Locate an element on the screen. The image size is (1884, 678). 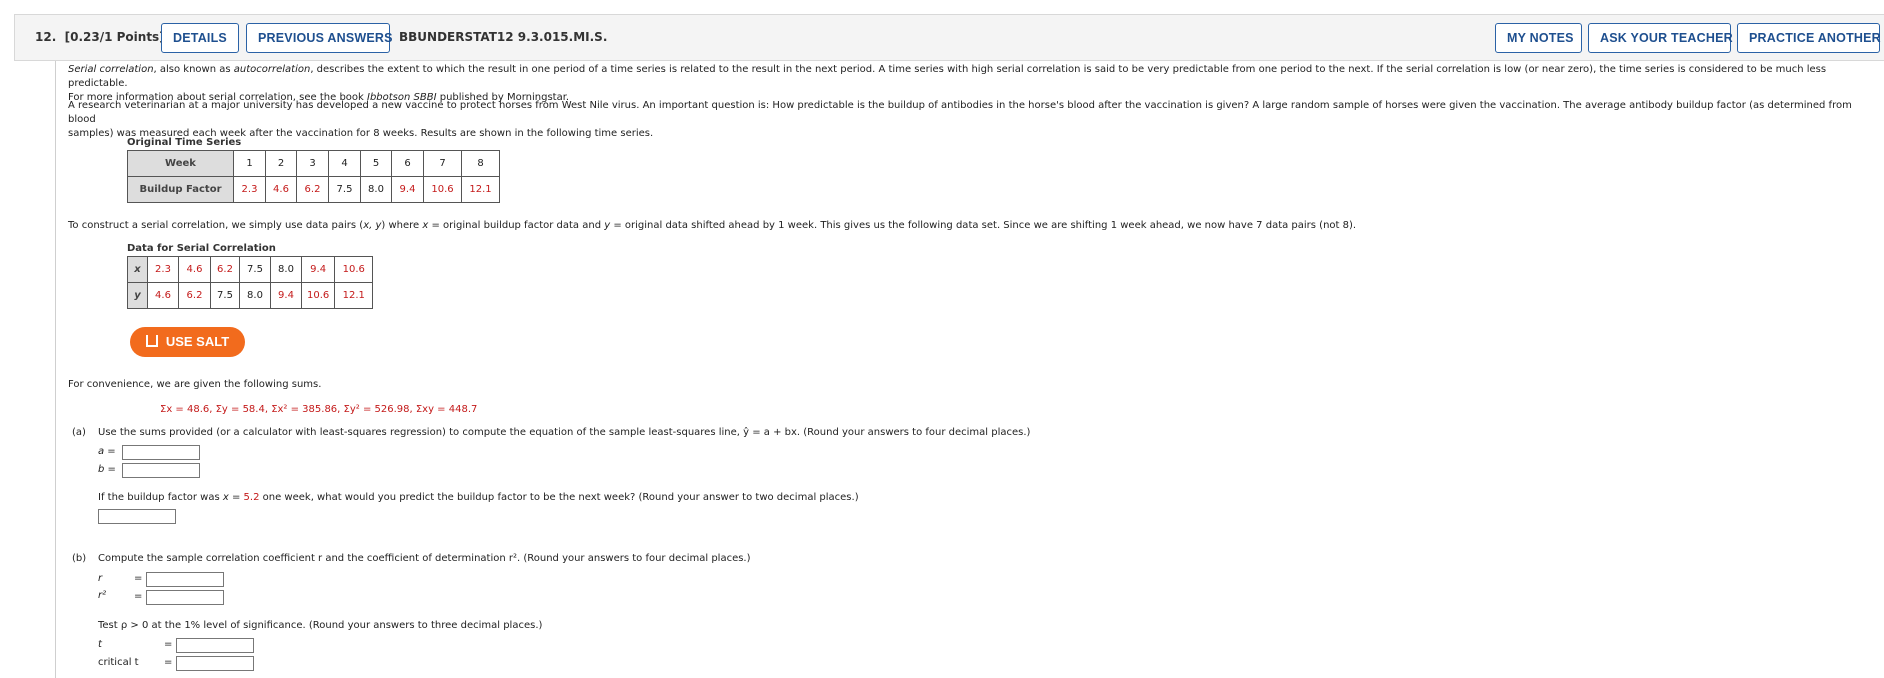
week-cell: 8 is located at coordinates (480, 163).